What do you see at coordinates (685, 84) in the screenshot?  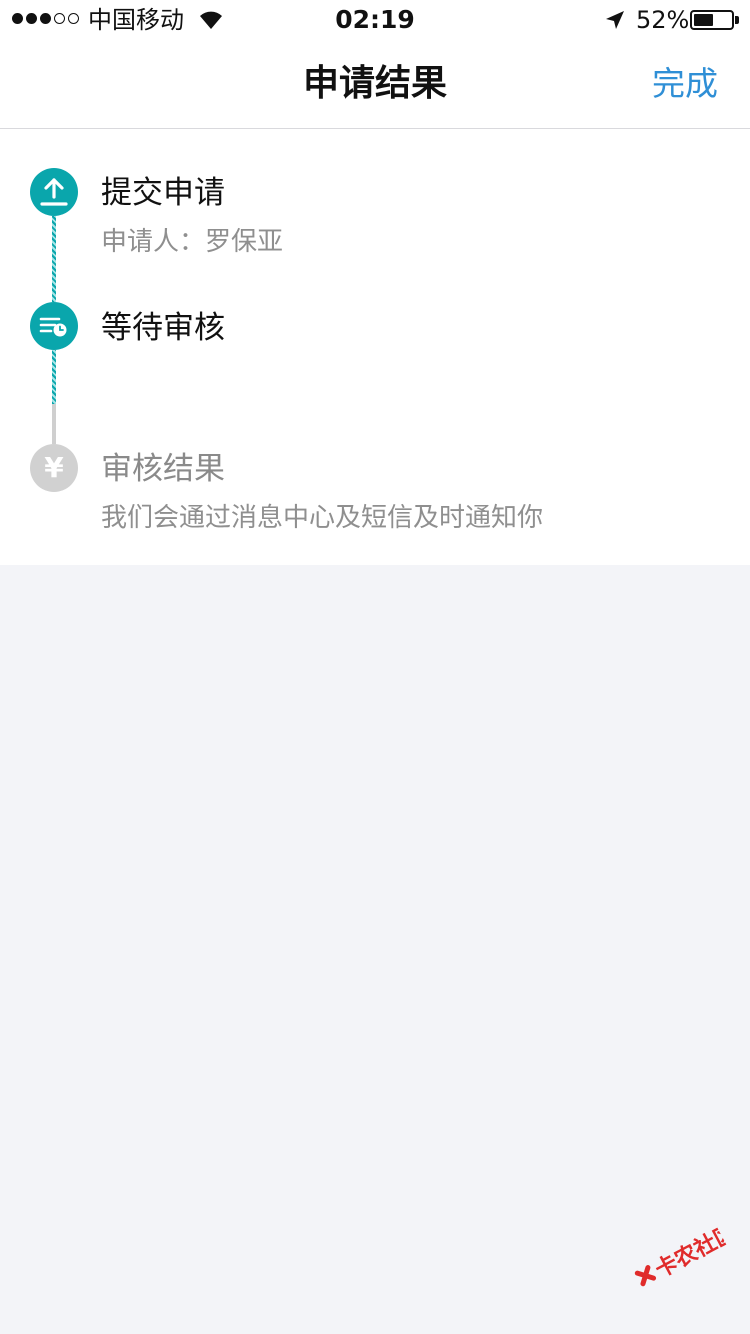 I see `done-button: 完成` at bounding box center [685, 84].